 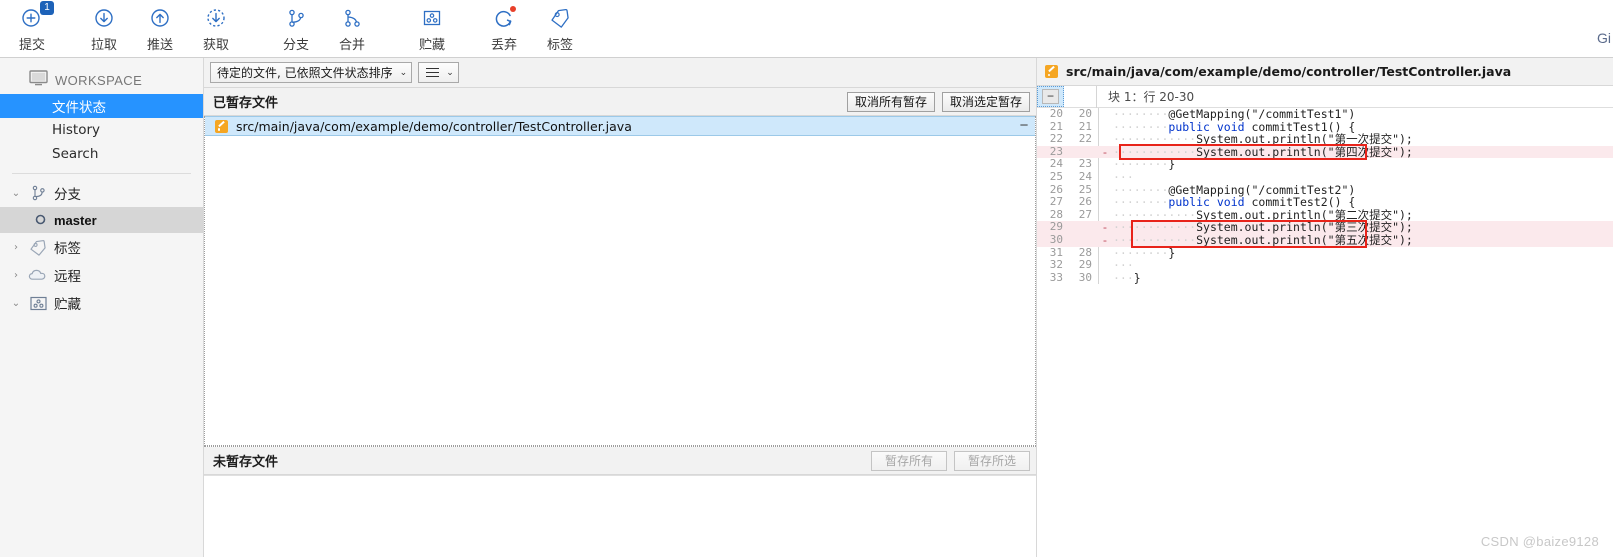 What do you see at coordinates (311, 72) in the screenshot?
I see `file-sort-dropdown: 待定的文件, 已依照文件状态排序 ⌄` at bounding box center [311, 72].